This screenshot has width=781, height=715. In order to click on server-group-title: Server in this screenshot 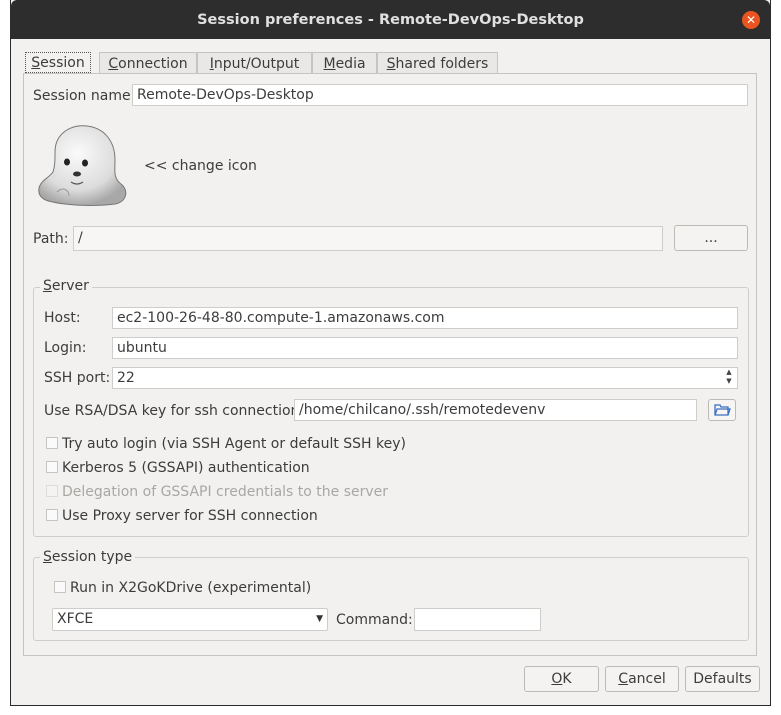, I will do `click(66, 286)`.